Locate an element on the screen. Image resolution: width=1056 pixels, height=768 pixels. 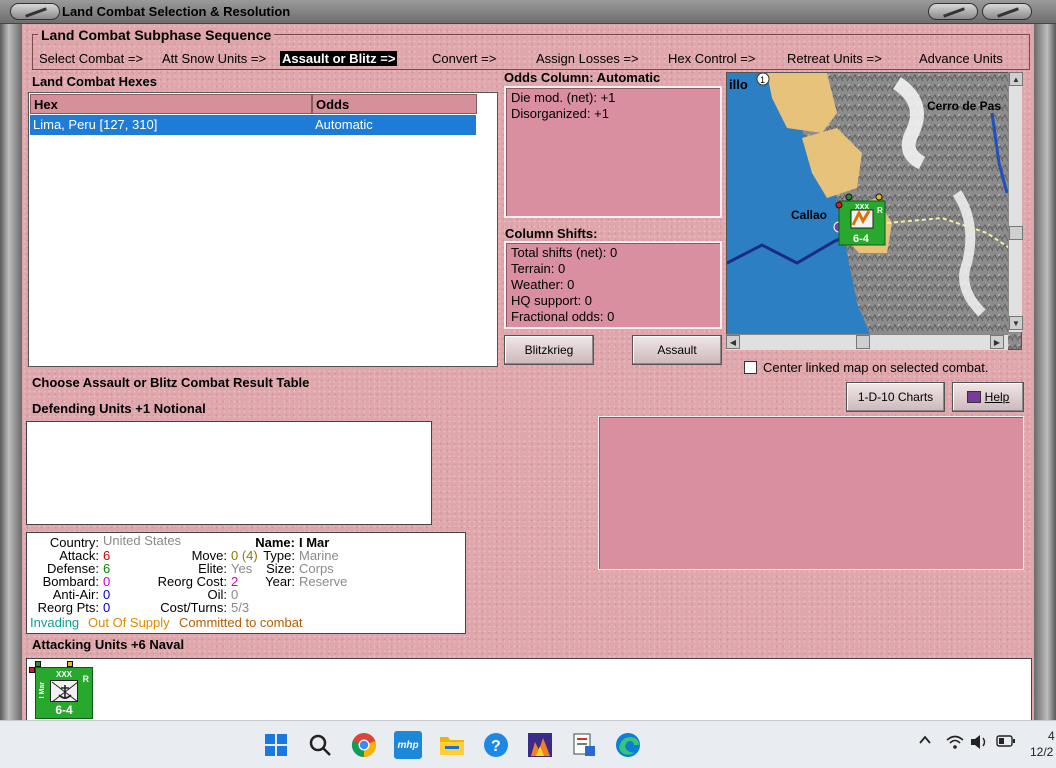
costturns-value: 5/3 is located at coordinates (240, 607).